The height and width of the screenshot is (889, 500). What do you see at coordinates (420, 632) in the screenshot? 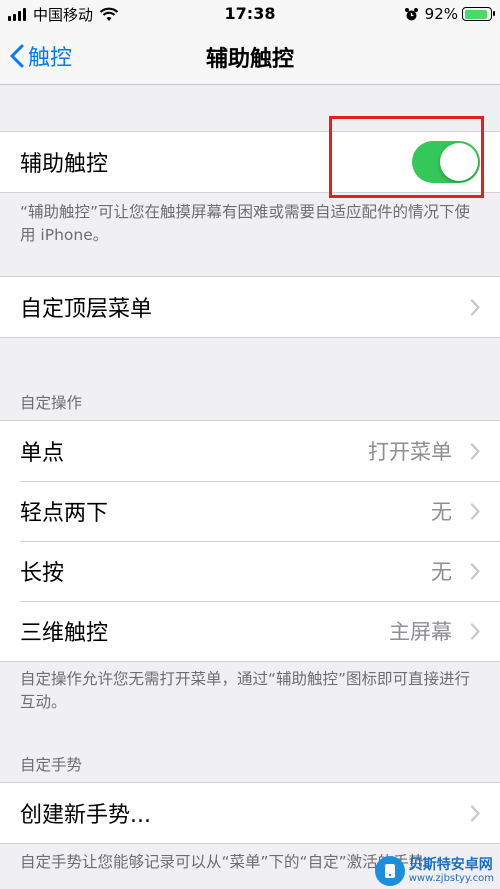
I see `action-value: 主屏幕` at bounding box center [420, 632].